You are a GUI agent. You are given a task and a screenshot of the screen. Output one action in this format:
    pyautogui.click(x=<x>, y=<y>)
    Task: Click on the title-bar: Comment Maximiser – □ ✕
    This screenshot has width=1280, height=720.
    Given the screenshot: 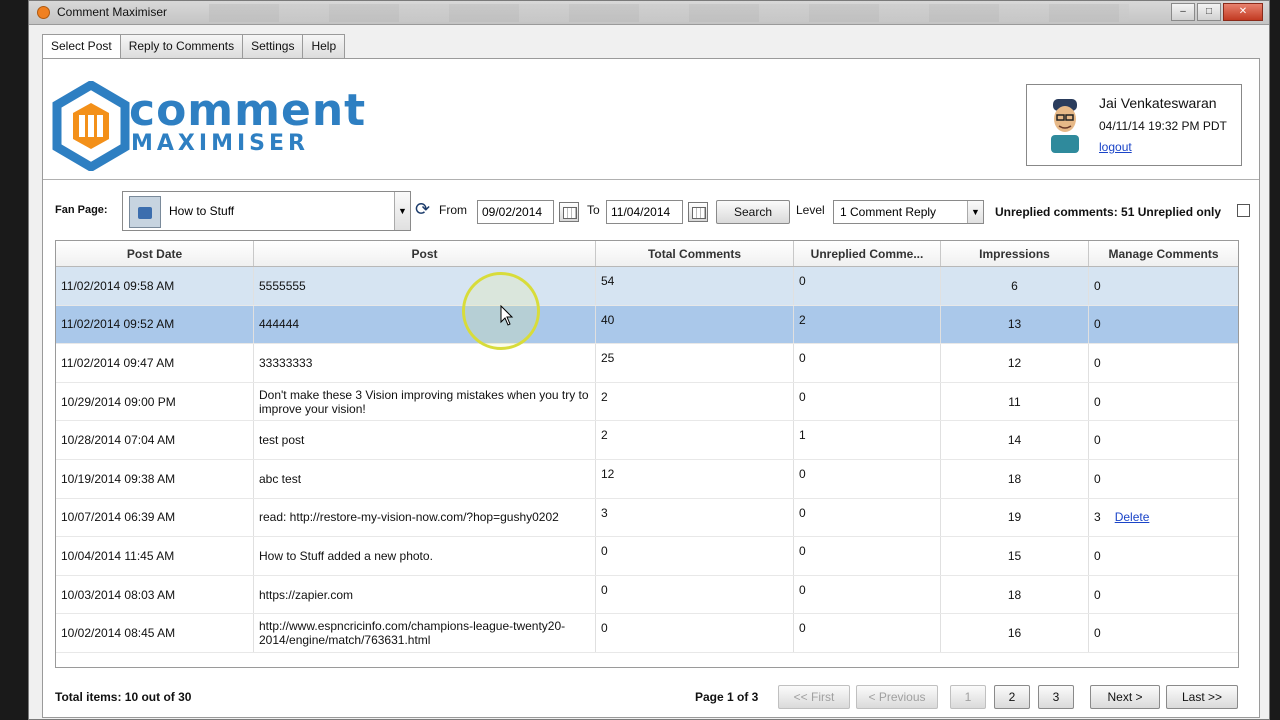 What is the action you would take?
    pyautogui.click(x=649, y=13)
    